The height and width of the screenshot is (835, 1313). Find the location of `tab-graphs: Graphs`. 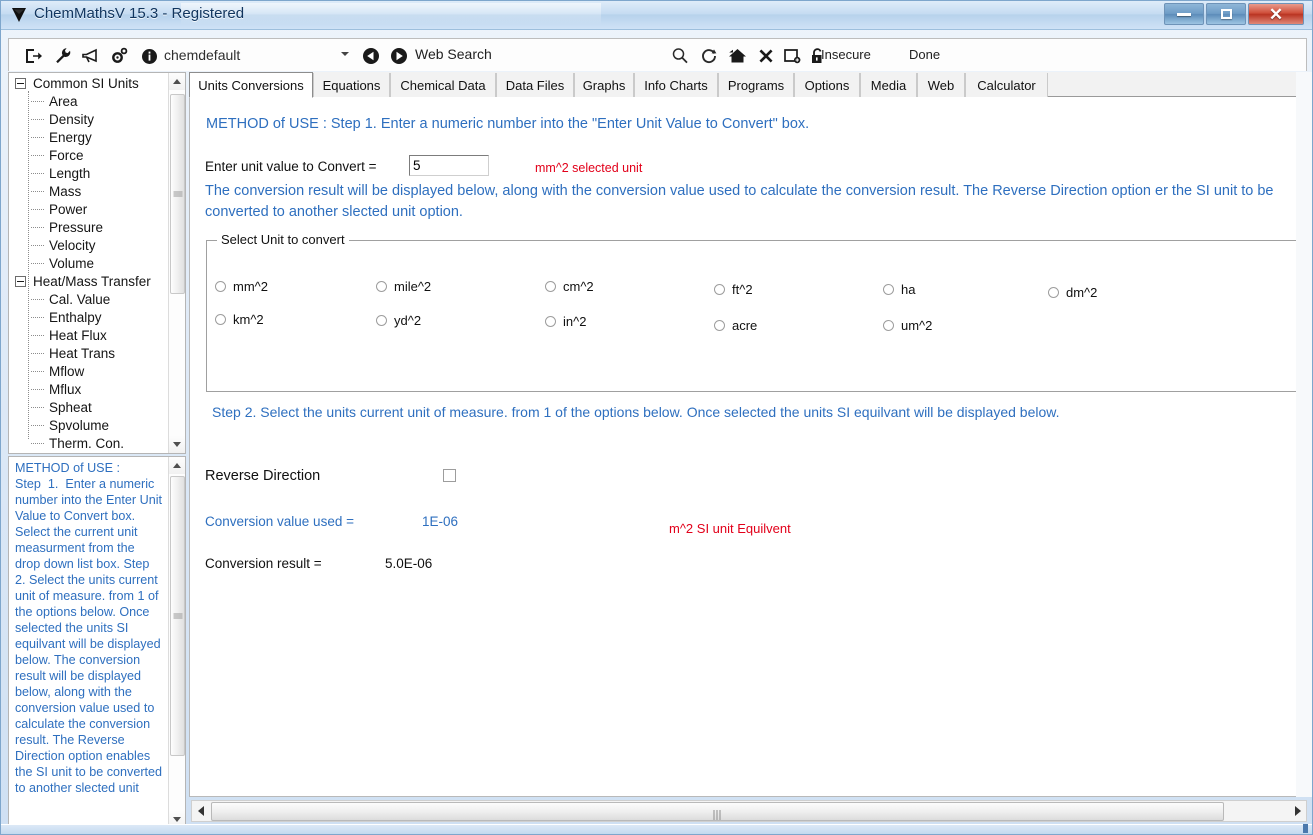

tab-graphs: Graphs is located at coordinates (604, 85).